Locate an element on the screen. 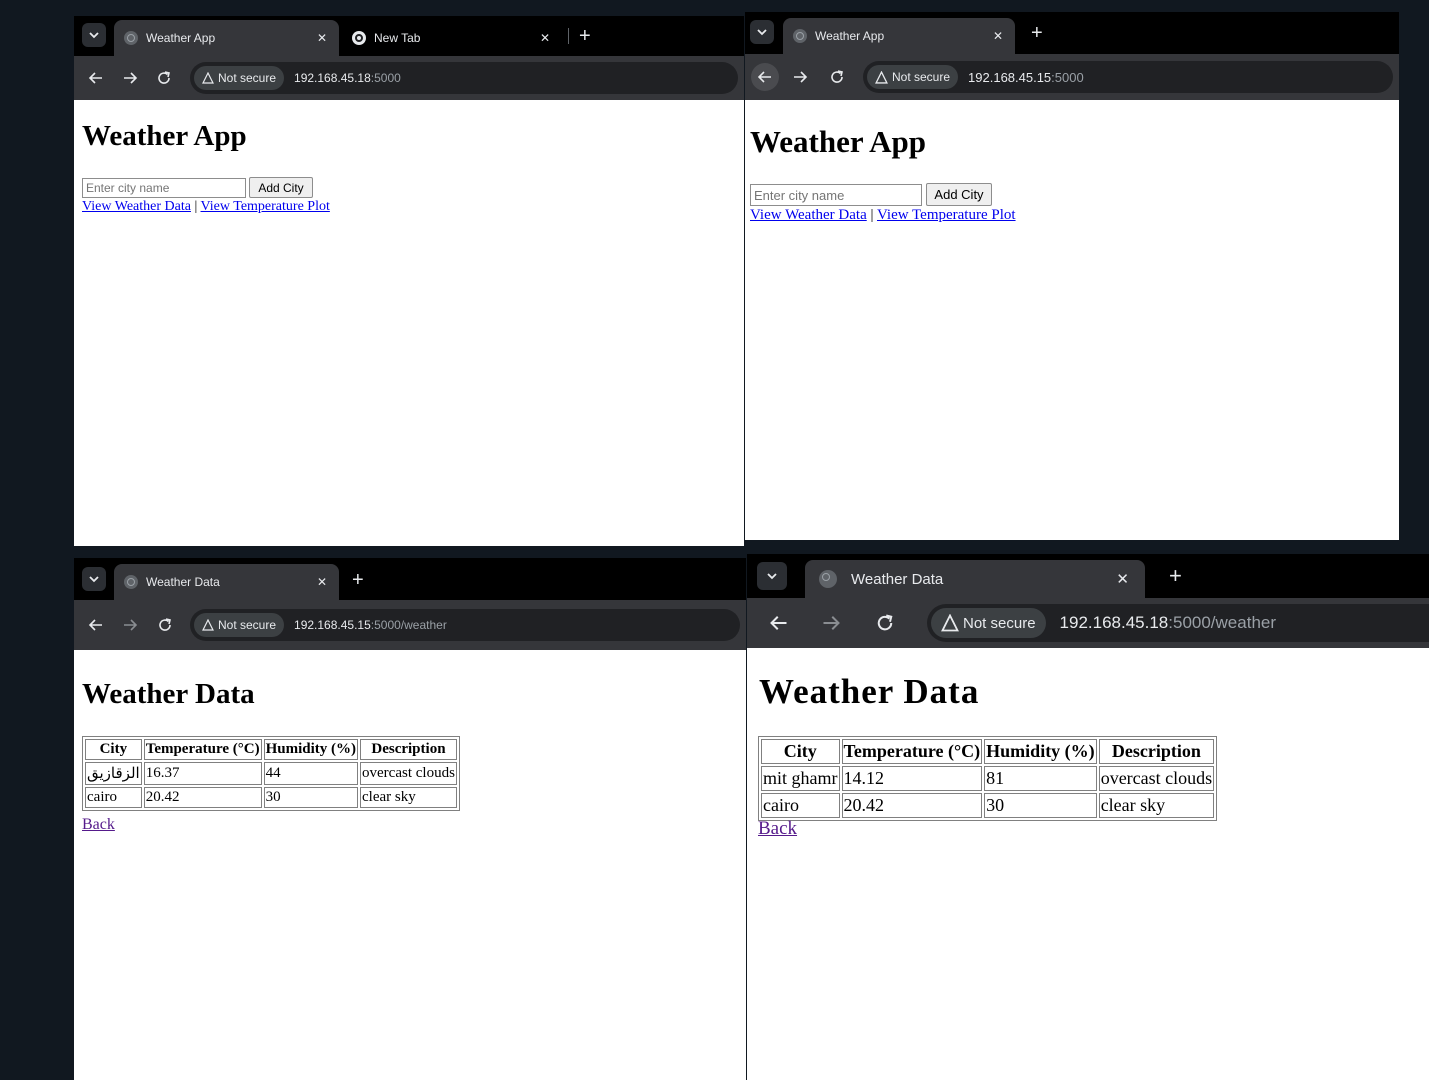 The height and width of the screenshot is (1080, 1429). city-cell: cairo is located at coordinates (113, 797).